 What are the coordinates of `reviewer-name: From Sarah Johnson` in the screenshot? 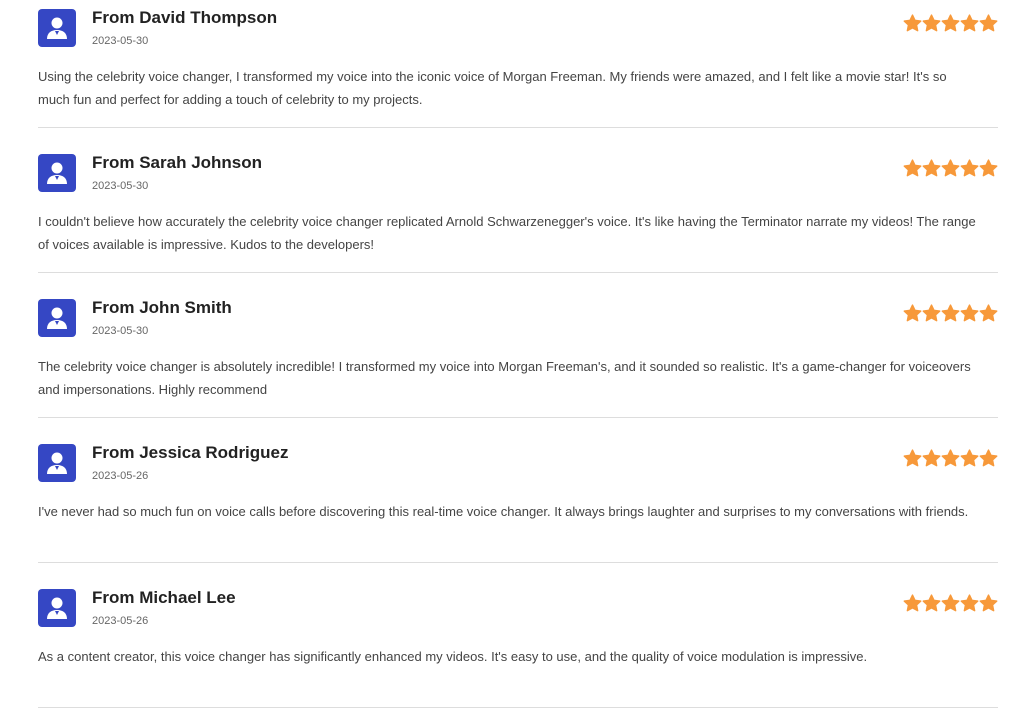 It's located at (177, 162).